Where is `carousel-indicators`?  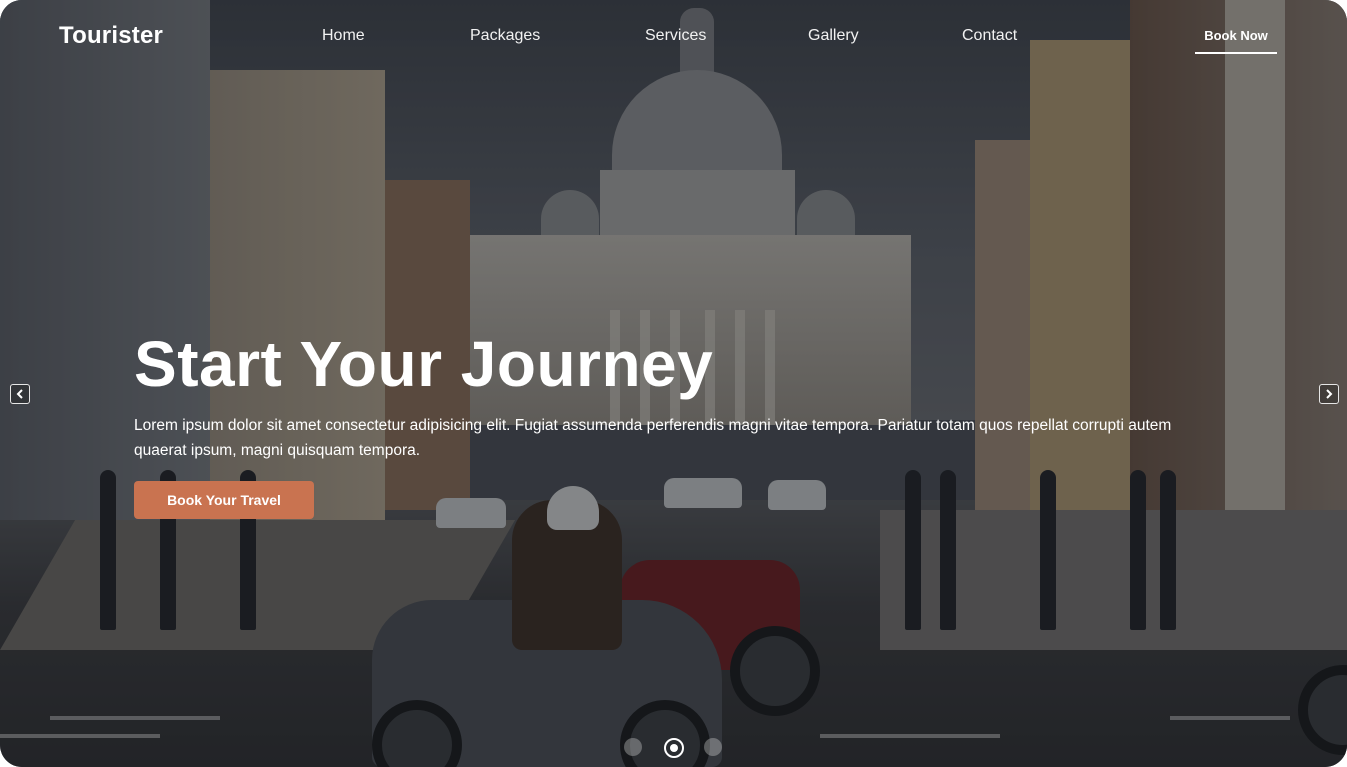 carousel-indicators is located at coordinates (675, 748).